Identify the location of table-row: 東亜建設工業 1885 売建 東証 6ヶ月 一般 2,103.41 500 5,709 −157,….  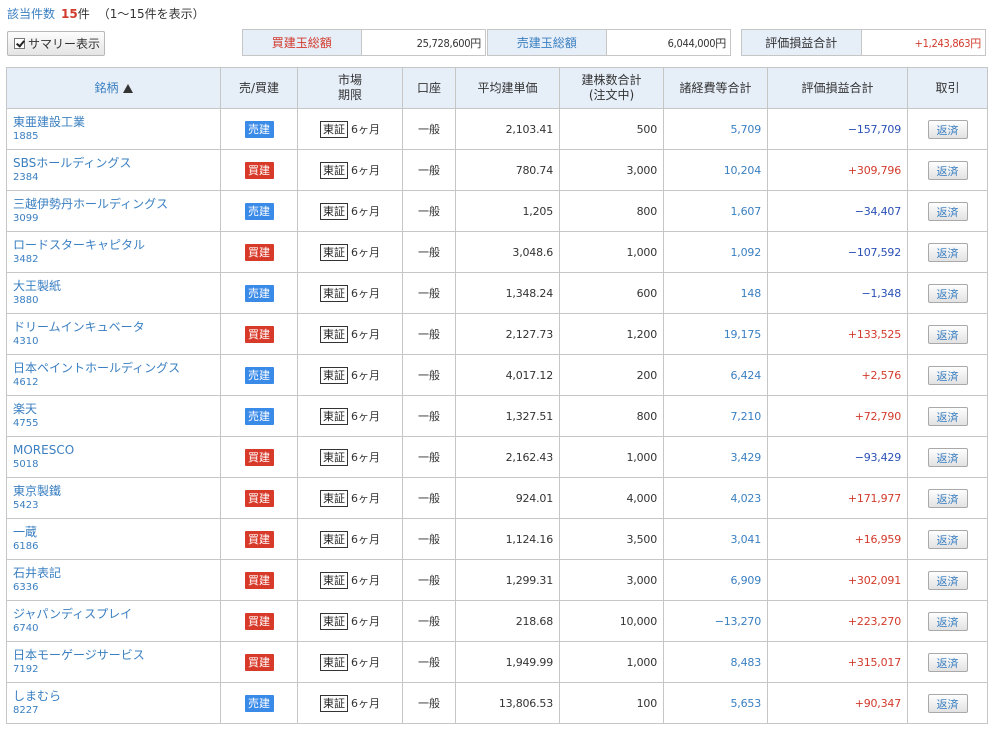
(497, 129).